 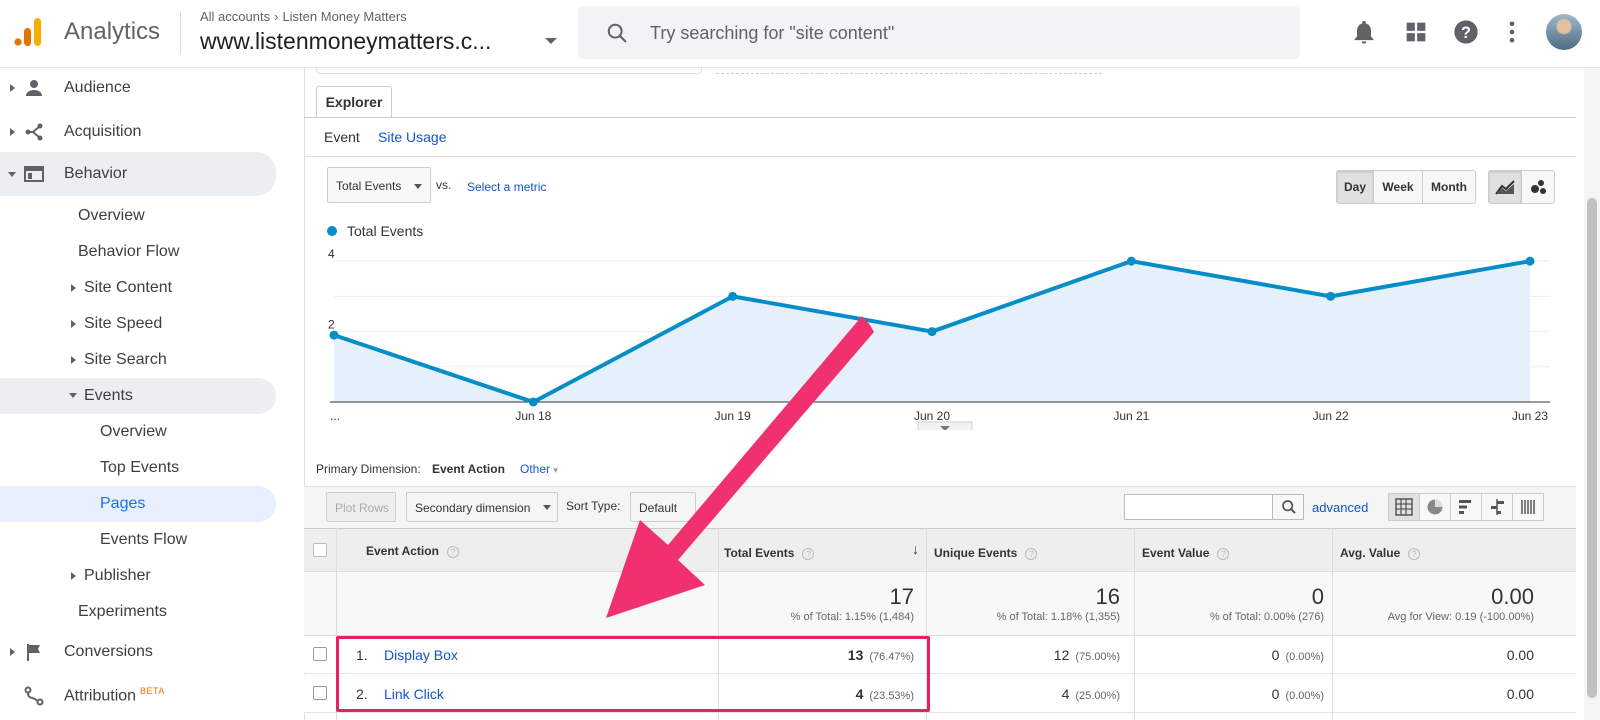 I want to click on primary-dimension-other: Other ▾, so click(x=539, y=469).